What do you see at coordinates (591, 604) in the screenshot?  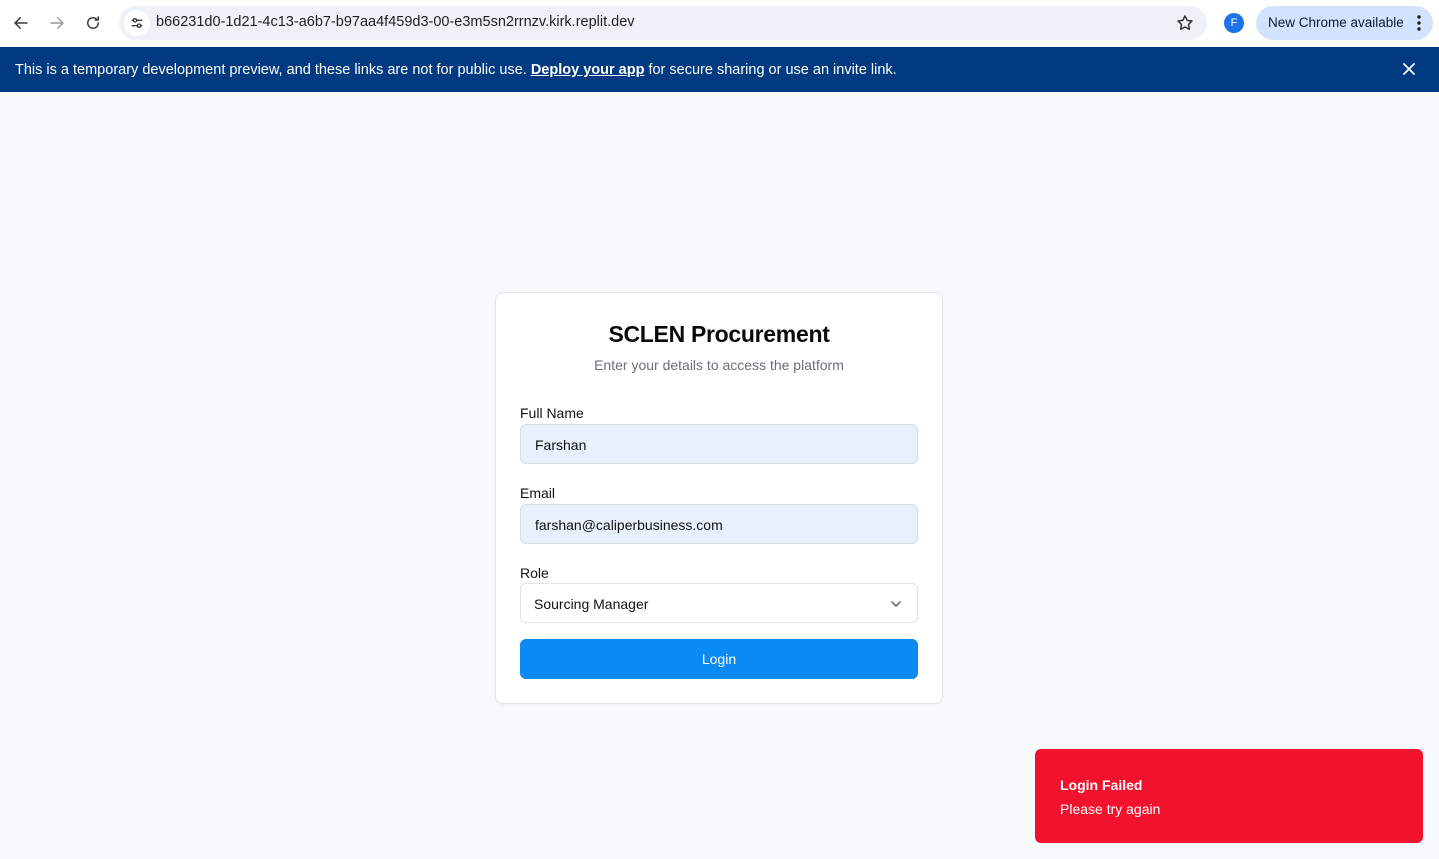 I see `role-value: Sourcing Manager` at bounding box center [591, 604].